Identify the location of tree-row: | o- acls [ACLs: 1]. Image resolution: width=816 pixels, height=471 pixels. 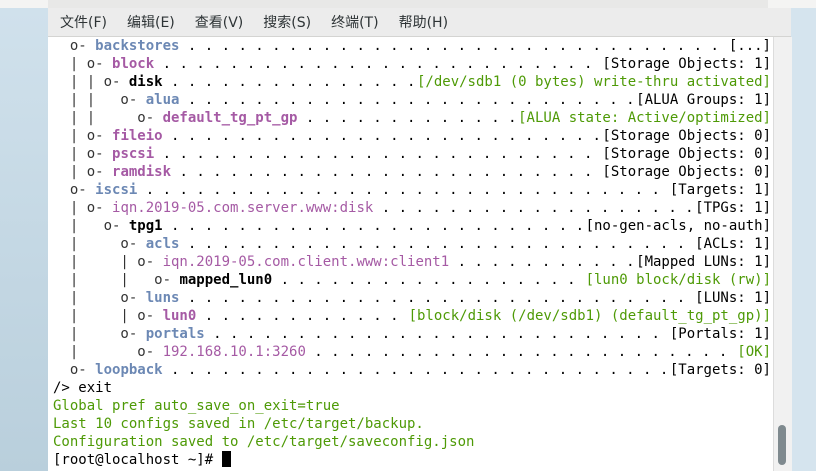
(412, 244).